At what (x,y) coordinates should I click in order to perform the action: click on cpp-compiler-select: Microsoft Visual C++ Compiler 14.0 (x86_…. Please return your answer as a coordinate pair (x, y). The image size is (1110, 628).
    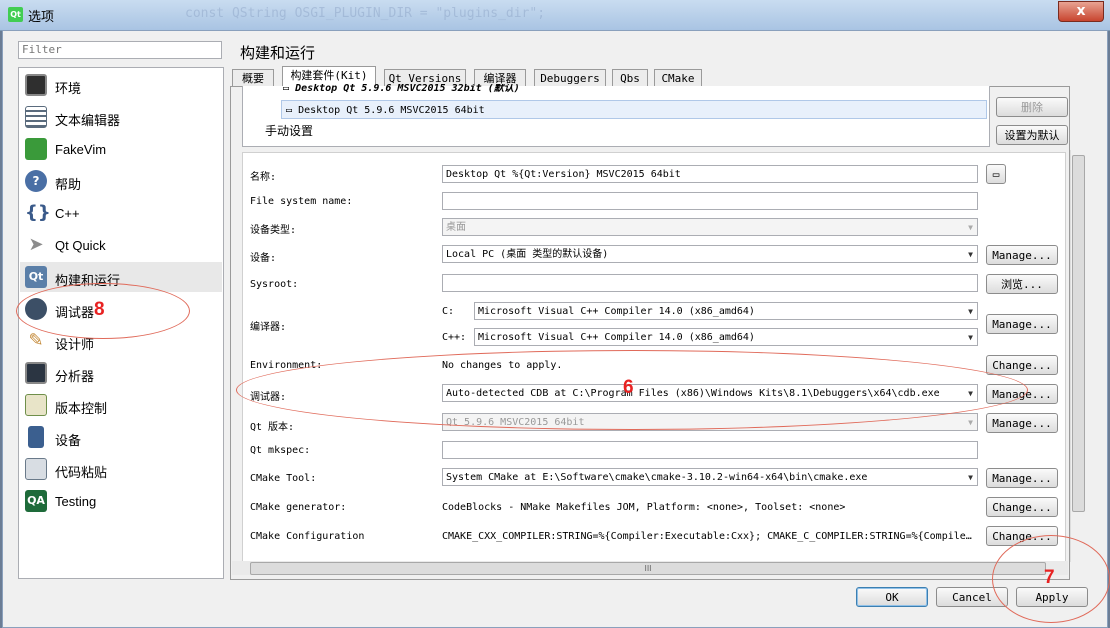
    Looking at the image, I should click on (726, 337).